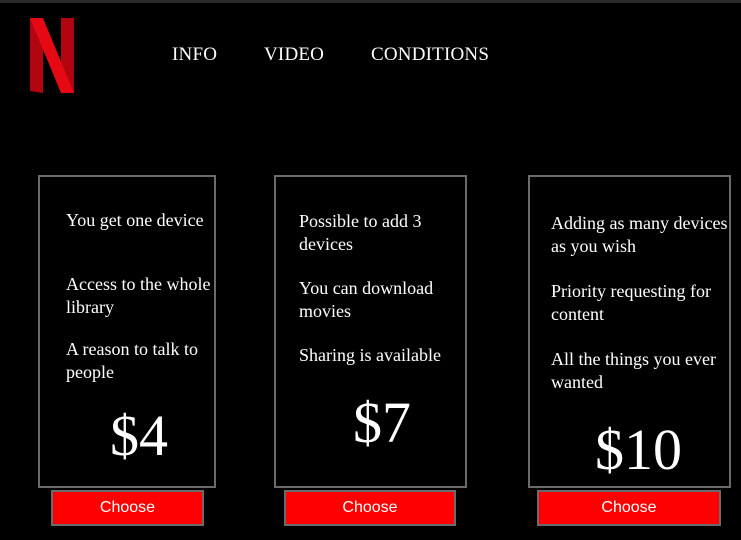 Image resolution: width=741 pixels, height=540 pixels. What do you see at coordinates (366, 299) in the screenshot?
I see `plan-feature: You can download movies` at bounding box center [366, 299].